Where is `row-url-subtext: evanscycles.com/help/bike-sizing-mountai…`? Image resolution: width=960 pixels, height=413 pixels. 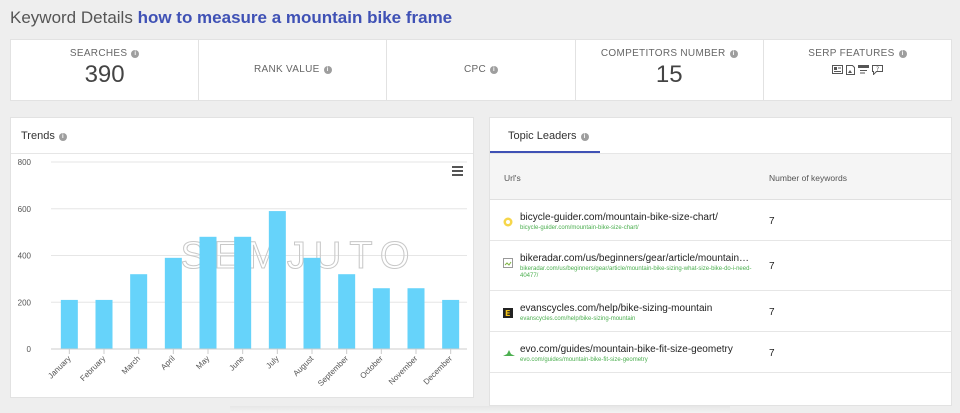 row-url-subtext: evanscycles.com/help/bike-sizing-mountai… is located at coordinates (636, 319).